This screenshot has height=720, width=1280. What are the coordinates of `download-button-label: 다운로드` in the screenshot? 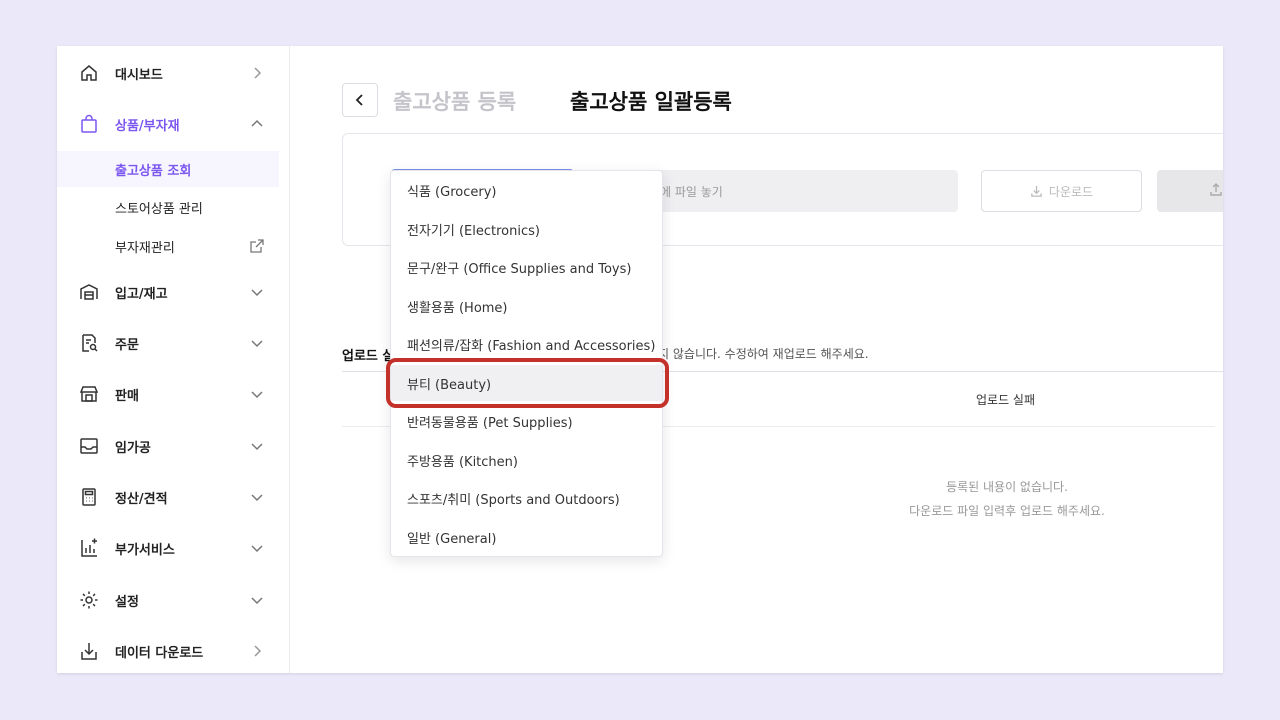 It's located at (1071, 191).